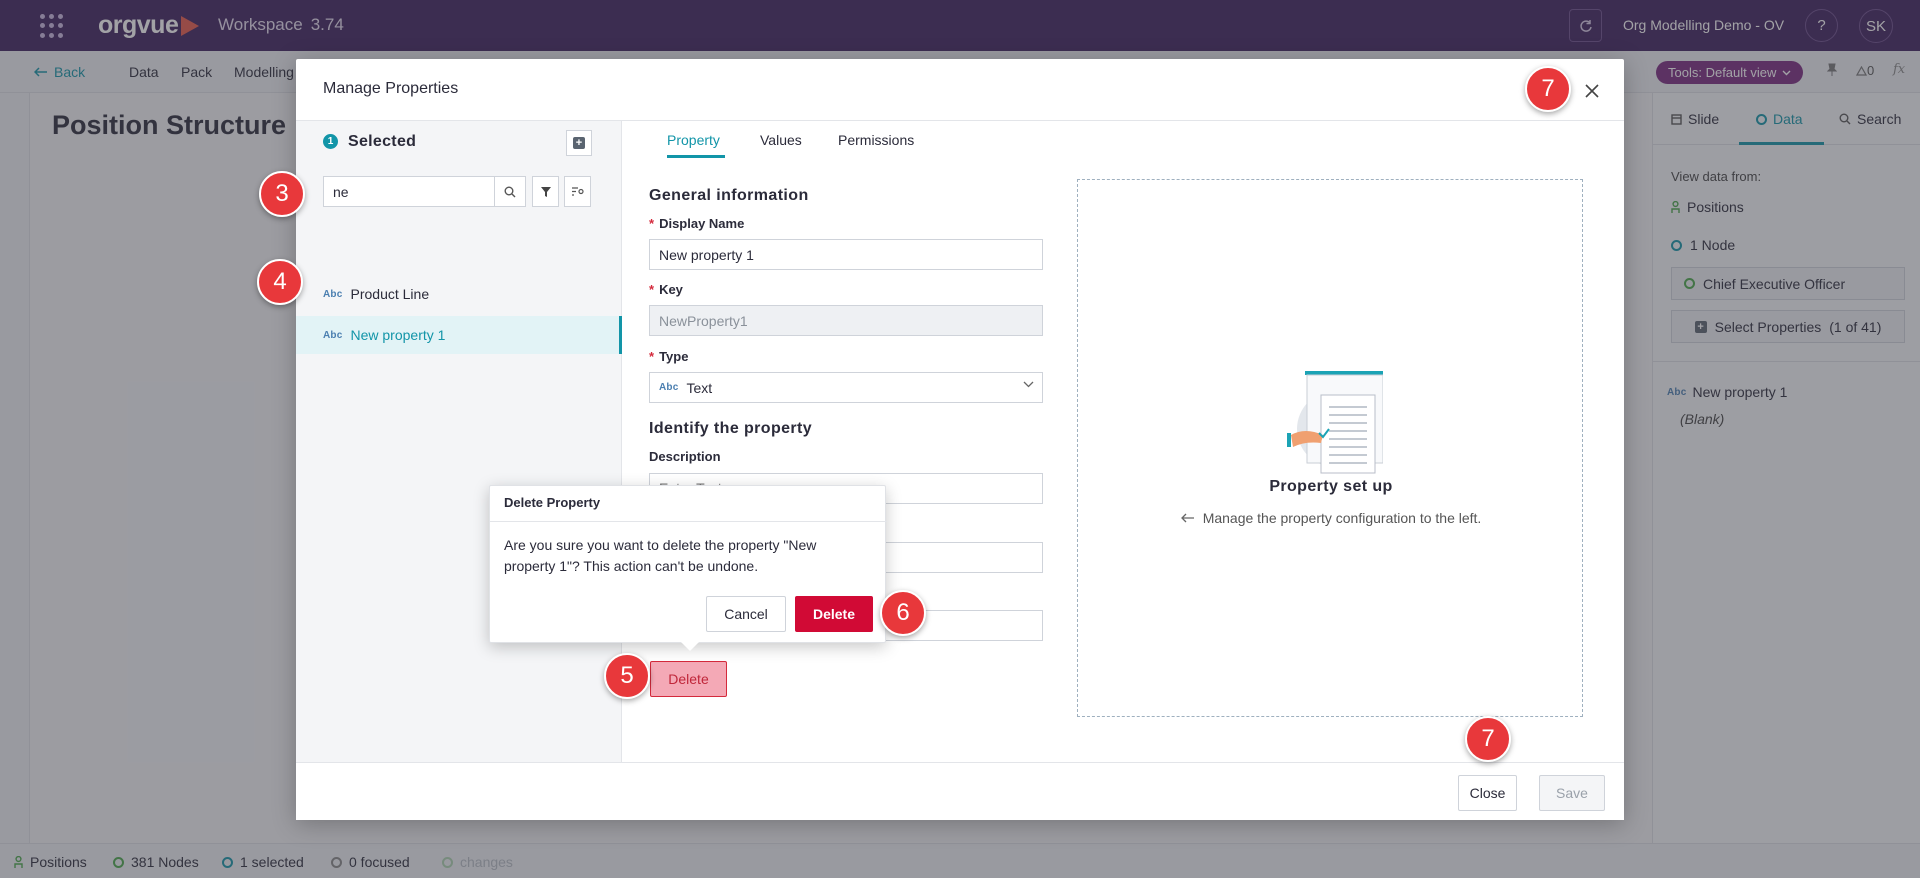  I want to click on step-marker-7-bottom: 7, so click(1488, 739).